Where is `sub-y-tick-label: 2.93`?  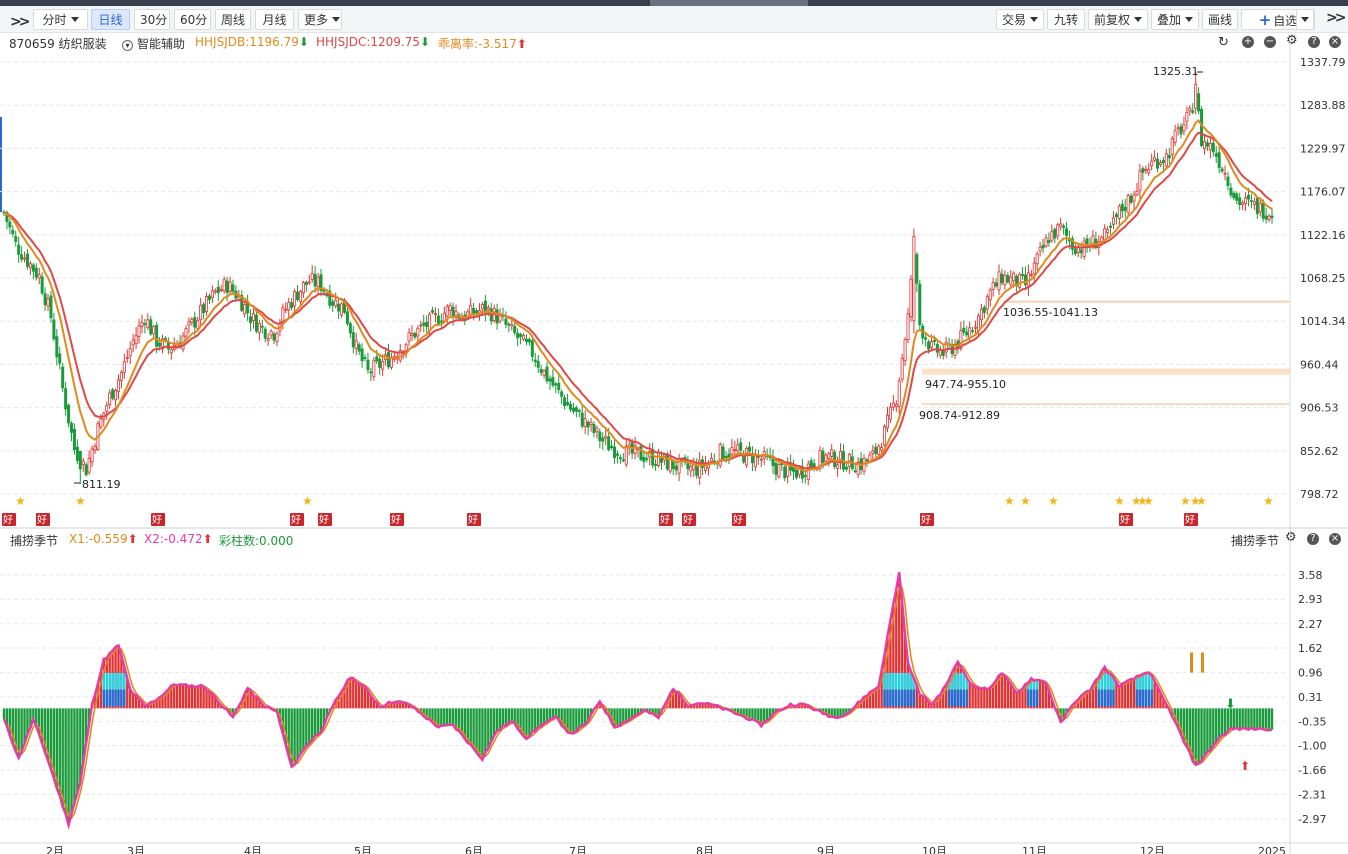
sub-y-tick-label: 2.93 is located at coordinates (1310, 599).